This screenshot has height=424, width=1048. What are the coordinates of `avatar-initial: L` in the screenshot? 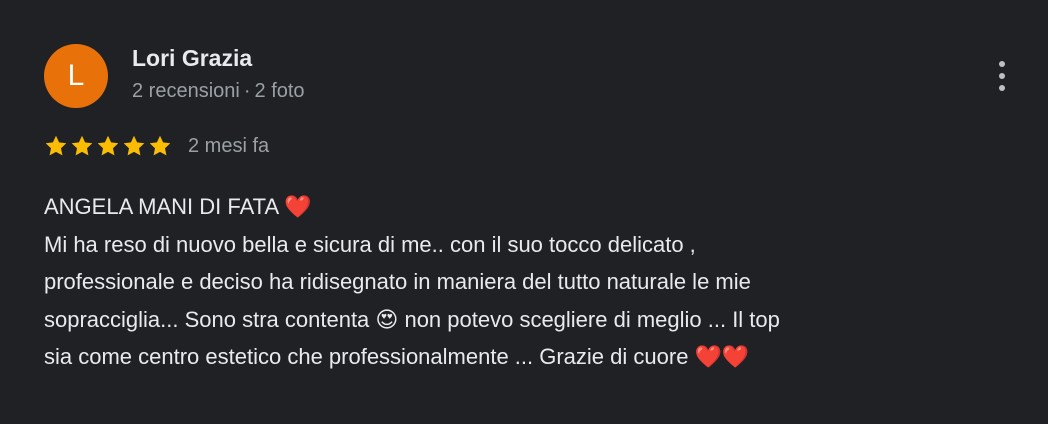 It's located at (76, 75).